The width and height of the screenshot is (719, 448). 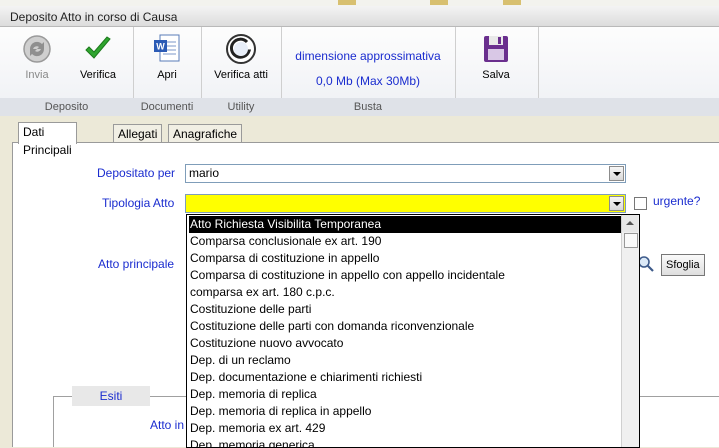 I want to click on verifica-button: Verifica, so click(x=98, y=57).